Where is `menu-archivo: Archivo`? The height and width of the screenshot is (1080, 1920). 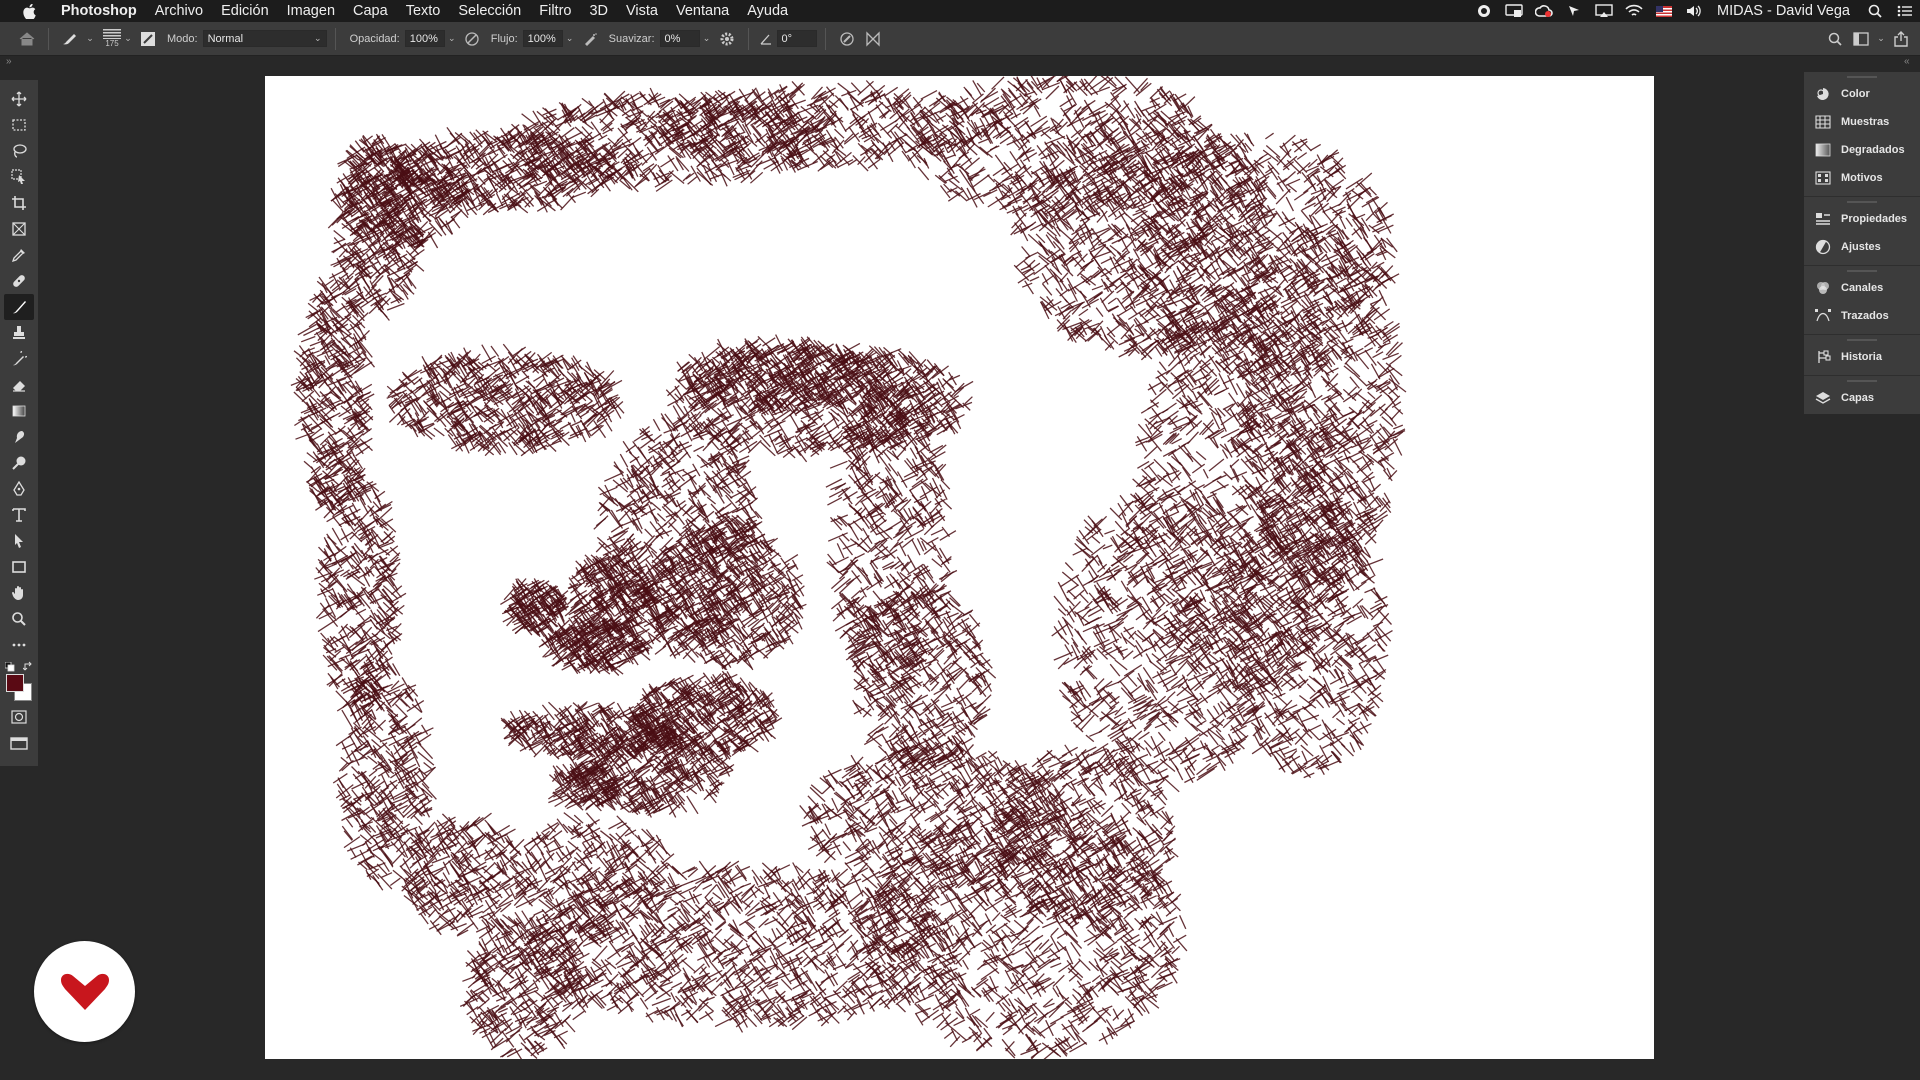 menu-archivo: Archivo is located at coordinates (179, 11).